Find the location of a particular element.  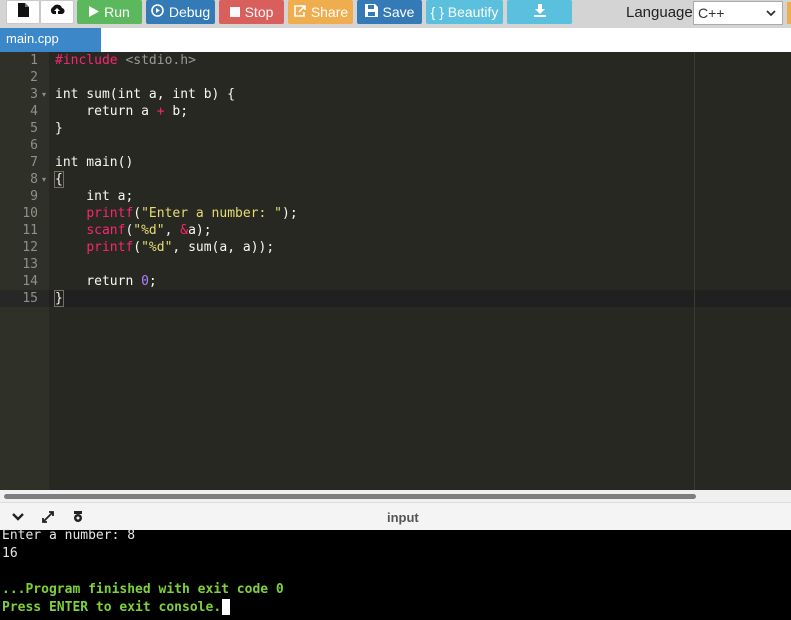

stop-button: Stop is located at coordinates (251, 12).